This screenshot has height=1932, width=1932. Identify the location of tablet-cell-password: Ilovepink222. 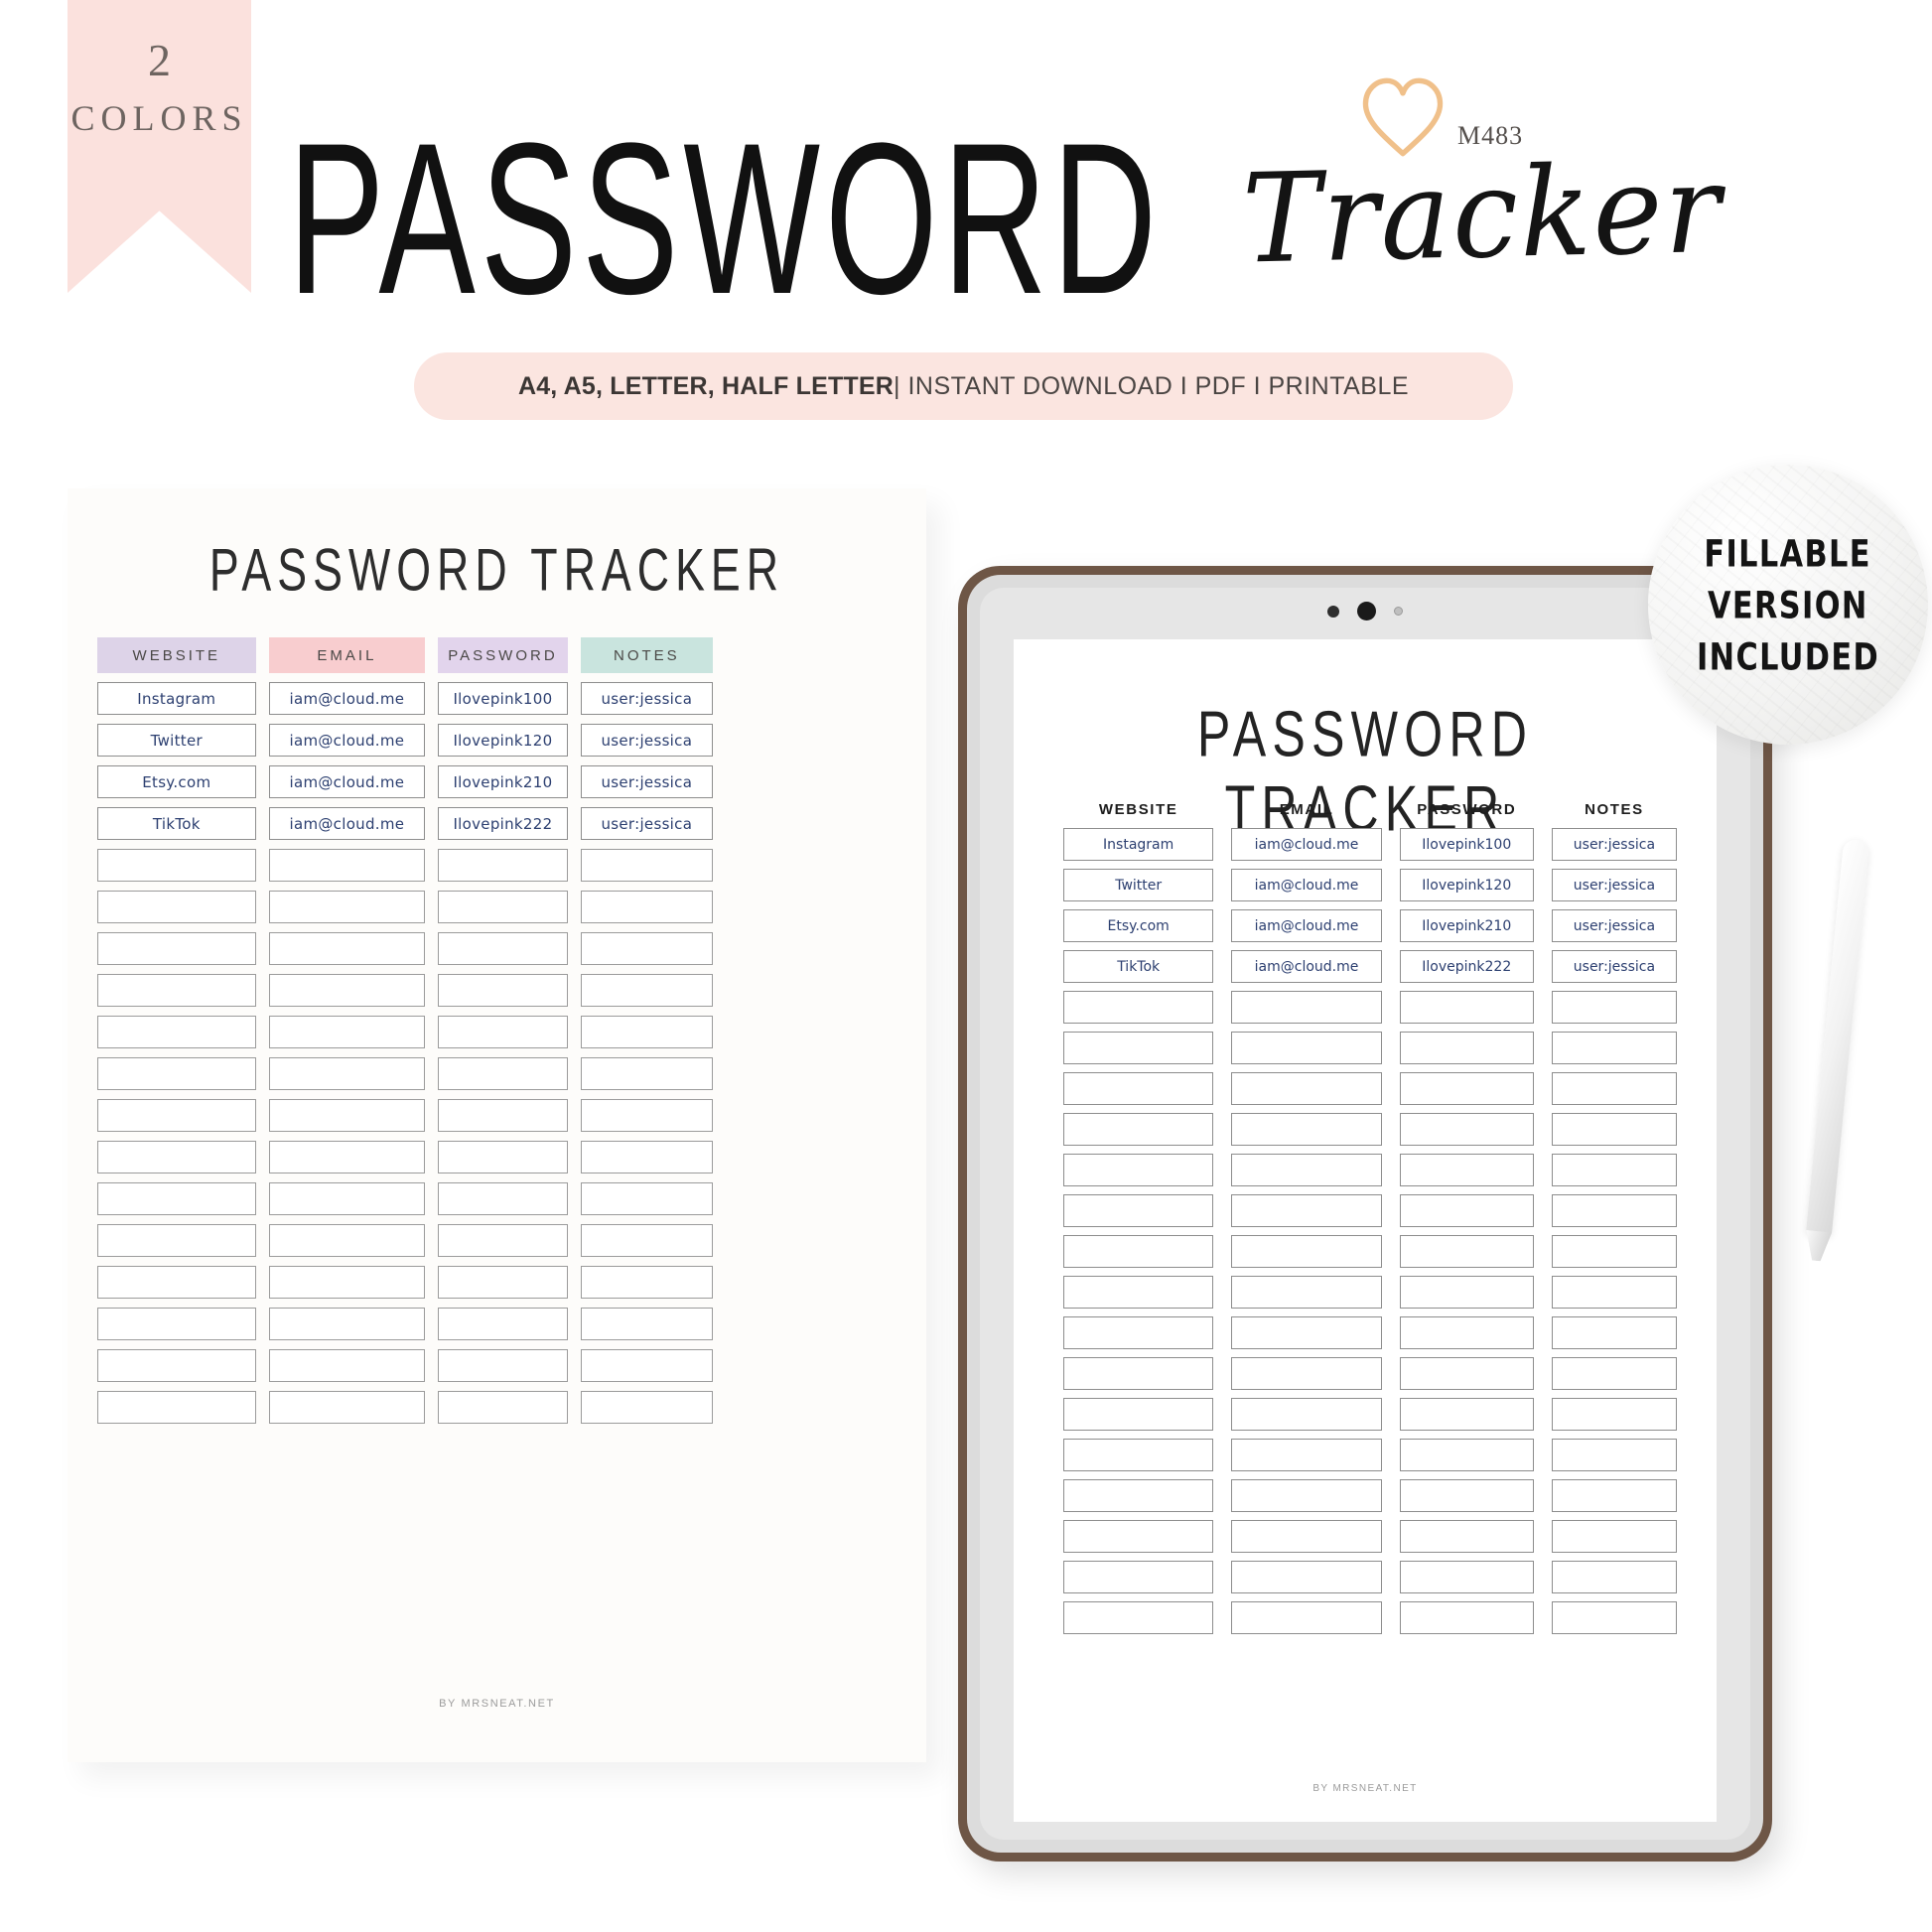
(1467, 967).